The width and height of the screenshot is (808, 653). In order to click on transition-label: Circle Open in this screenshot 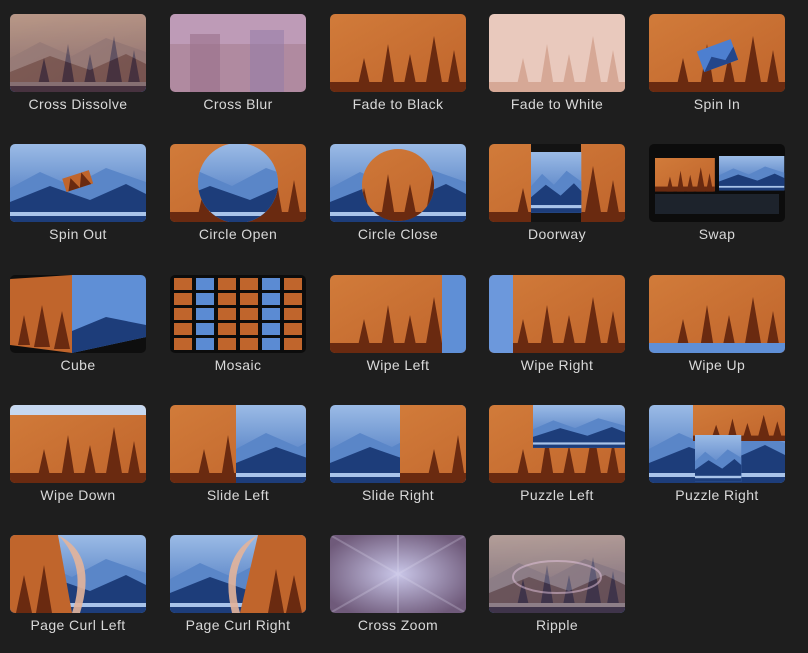, I will do `click(238, 234)`.